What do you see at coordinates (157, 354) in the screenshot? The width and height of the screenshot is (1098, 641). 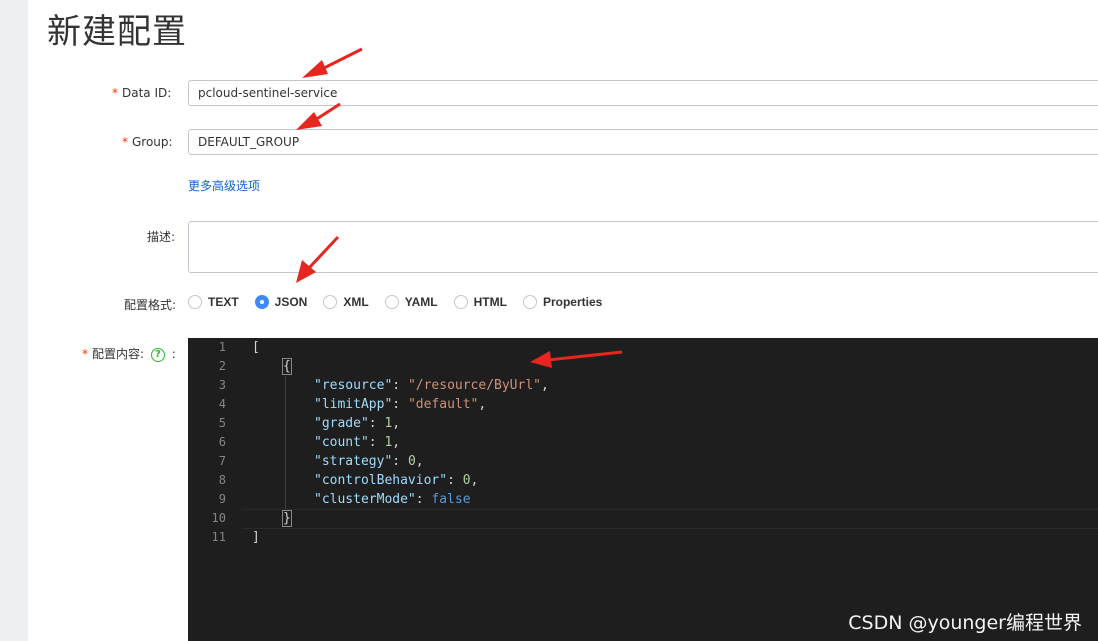 I see `question-circle-icon: ?` at bounding box center [157, 354].